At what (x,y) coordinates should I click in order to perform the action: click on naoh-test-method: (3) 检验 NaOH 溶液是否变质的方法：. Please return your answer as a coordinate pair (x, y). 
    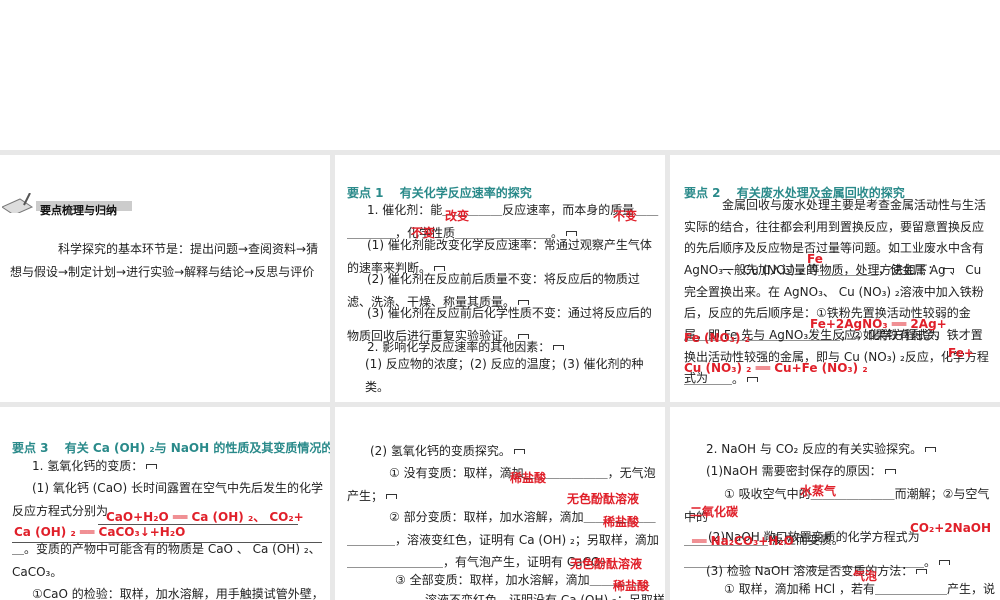
    Looking at the image, I should click on (817, 571).